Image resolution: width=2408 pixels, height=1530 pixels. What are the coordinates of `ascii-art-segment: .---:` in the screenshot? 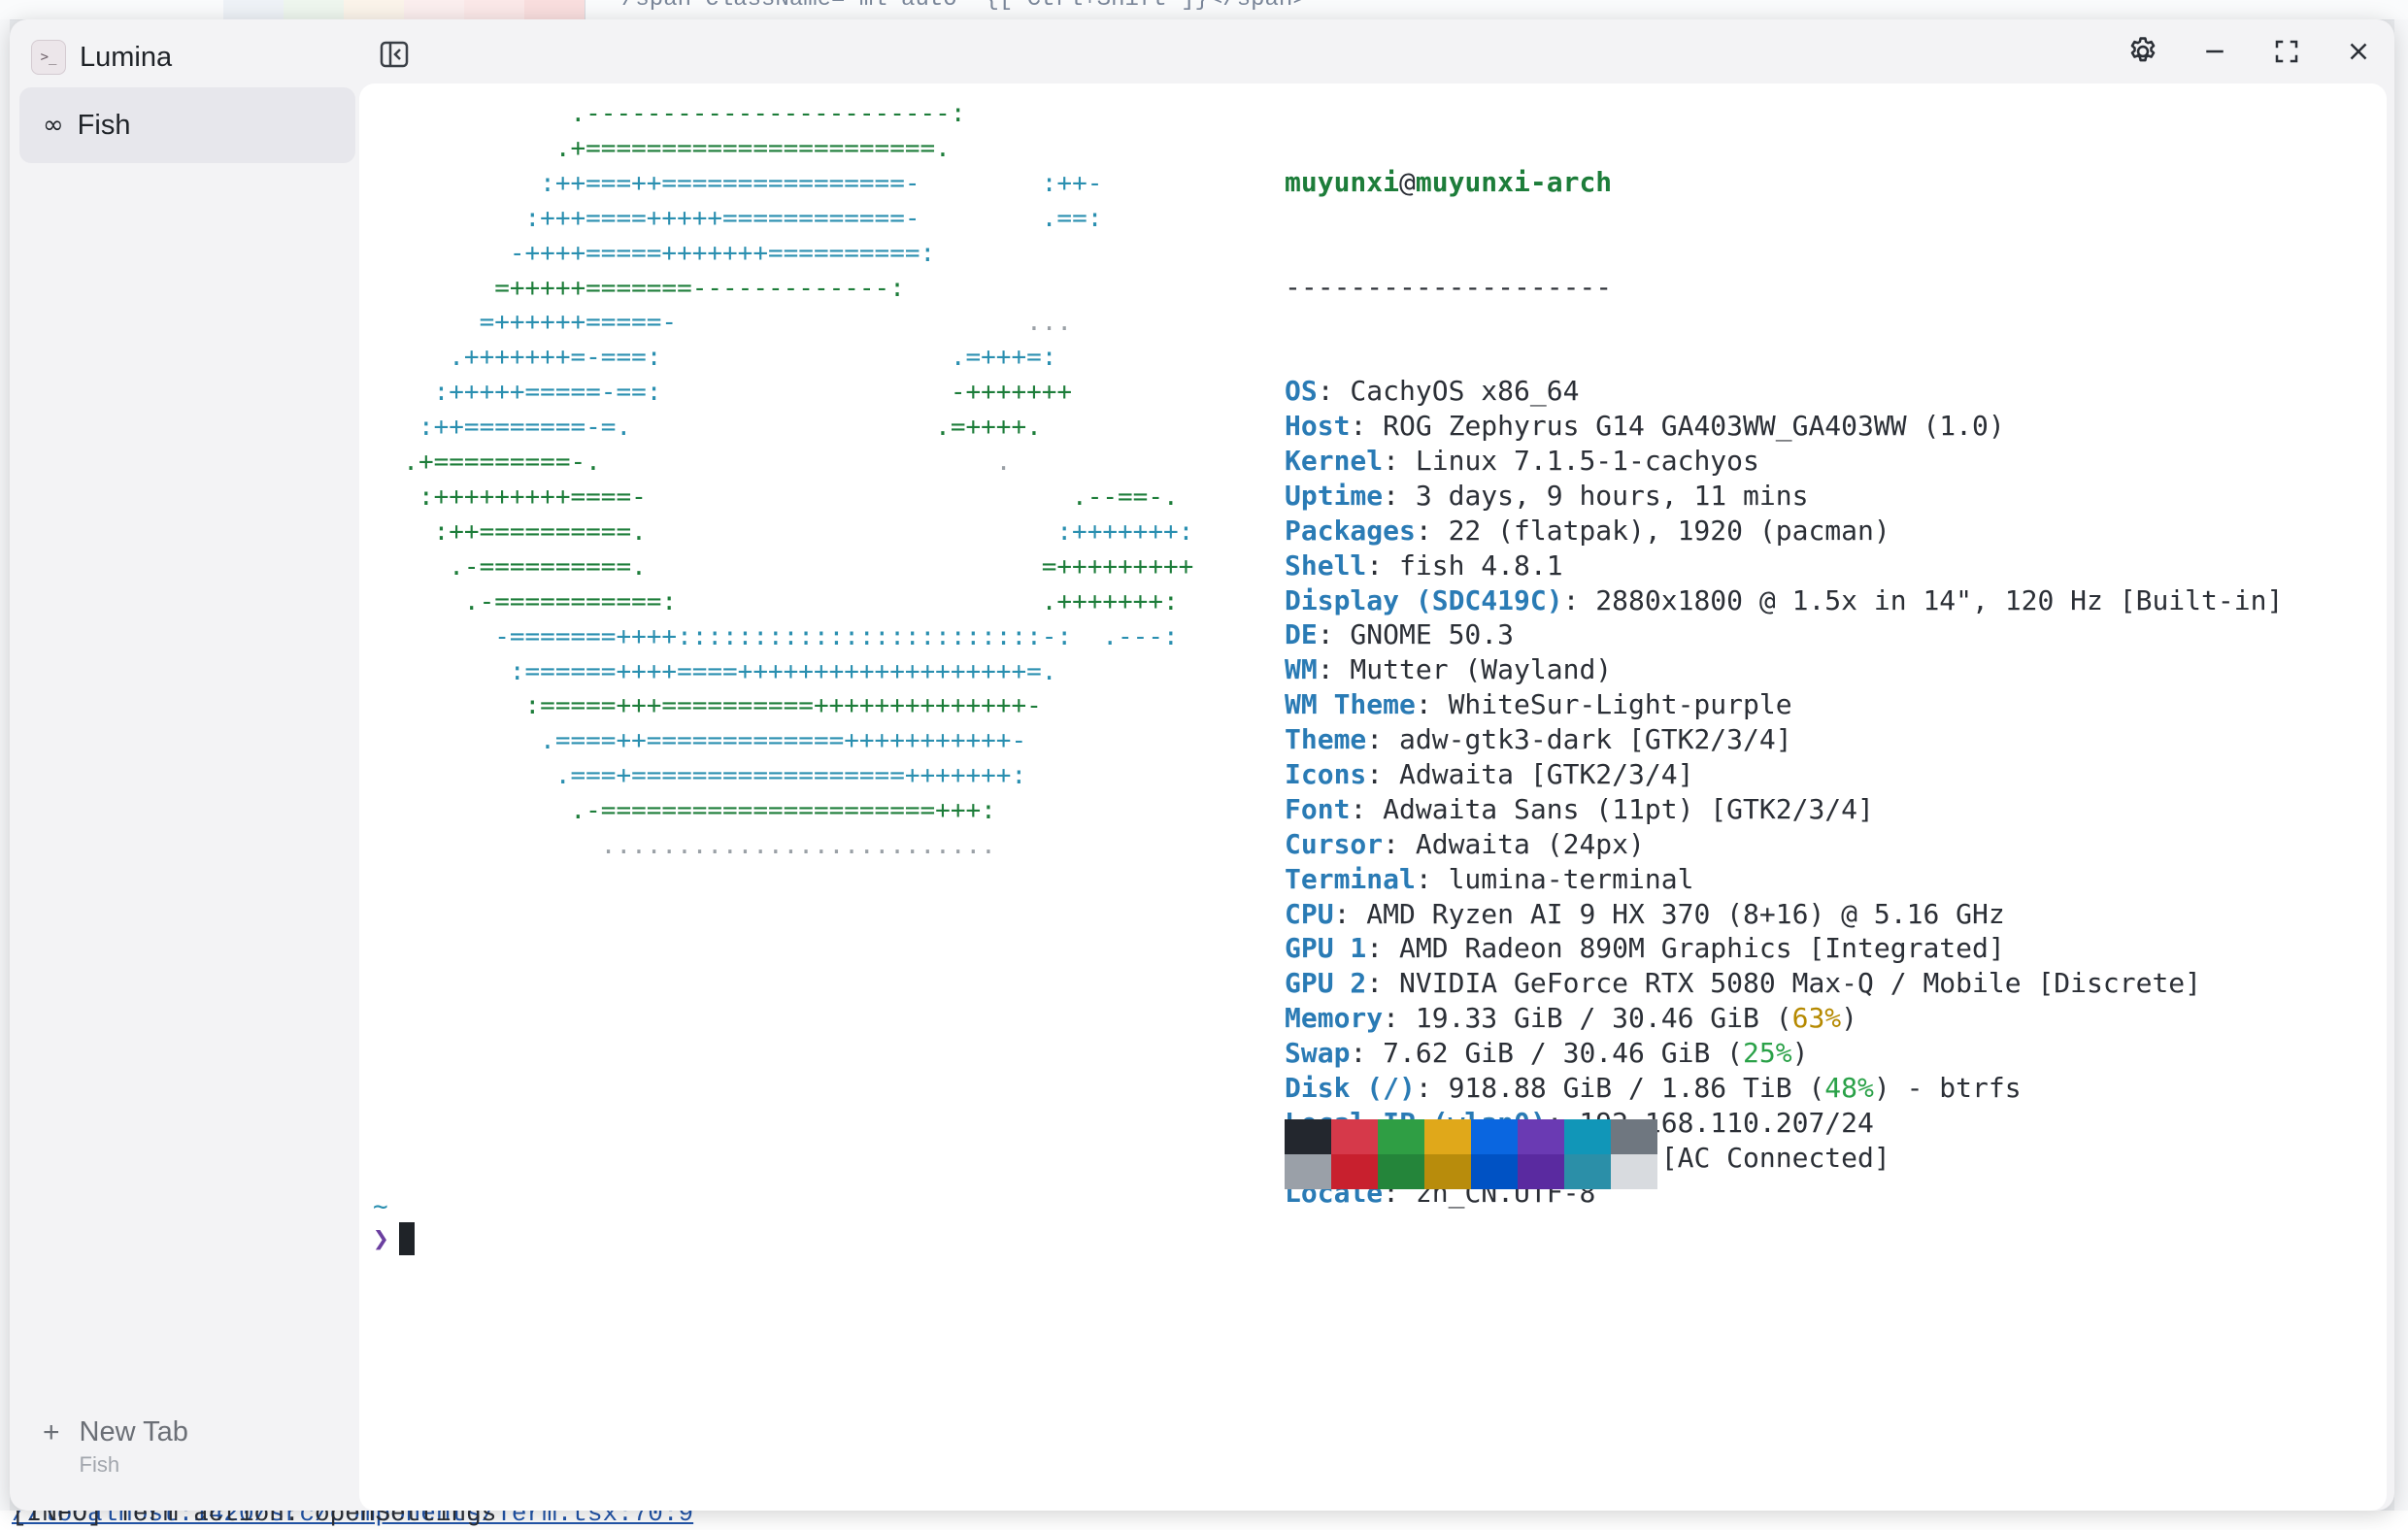 It's located at (1126, 636).